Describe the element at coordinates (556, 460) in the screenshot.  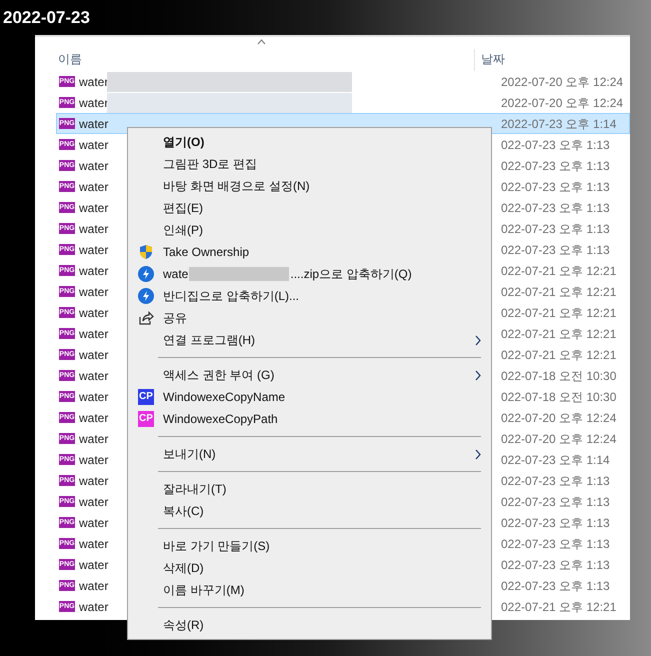
I see `file-date: 022-07-23 오후 1:14` at that location.